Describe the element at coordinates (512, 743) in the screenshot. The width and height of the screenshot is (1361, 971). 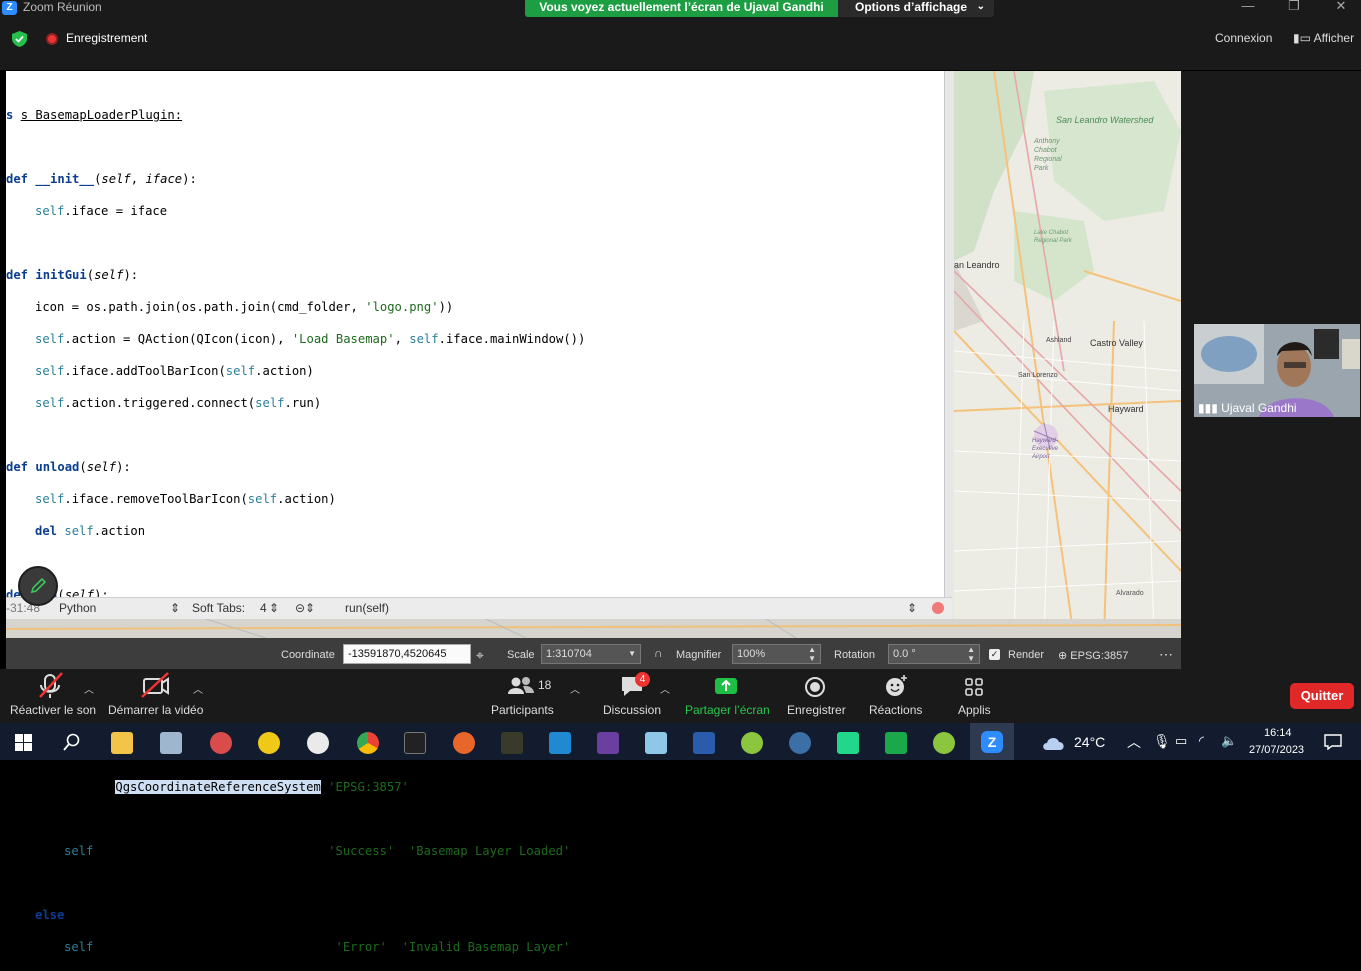
I see `inkscape-icon` at that location.